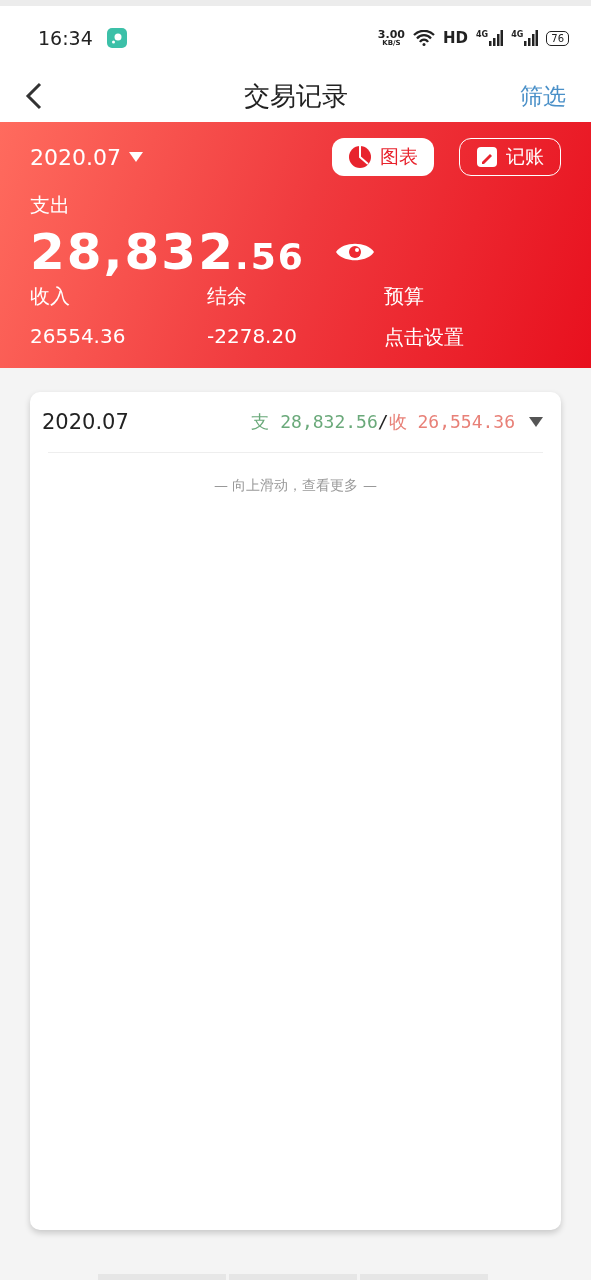 Image resolution: width=591 pixels, height=1280 pixels. What do you see at coordinates (487, 157) in the screenshot?
I see `edit-icon` at bounding box center [487, 157].